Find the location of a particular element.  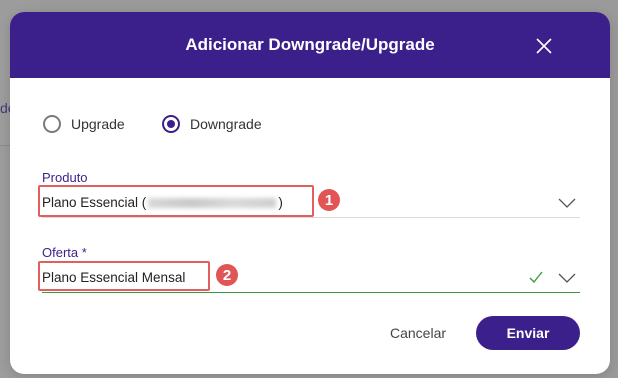

radio-downgrade: Downgrade is located at coordinates (212, 124).